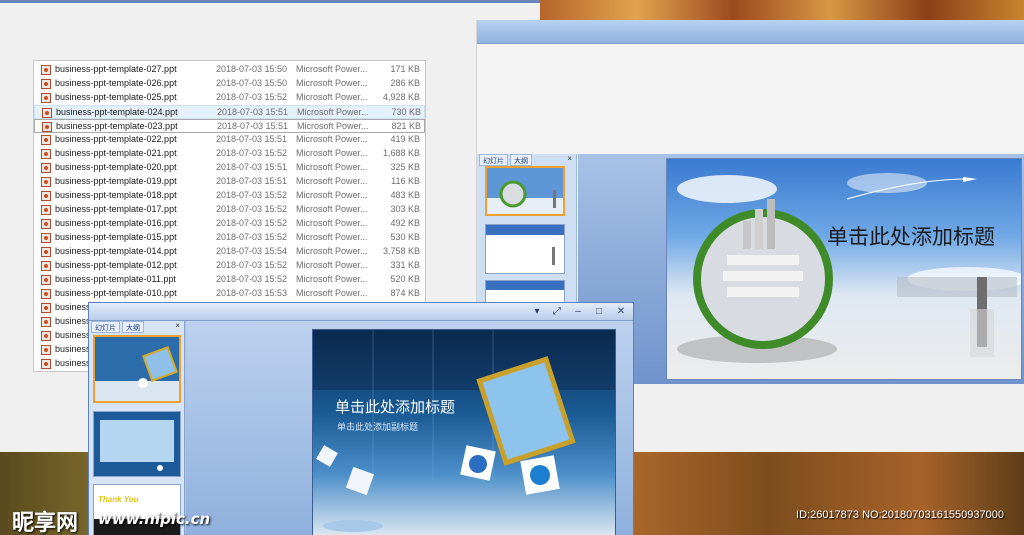  What do you see at coordinates (118, 499) in the screenshot?
I see `thumbnail-thank-you-text: Thank You` at bounding box center [118, 499].